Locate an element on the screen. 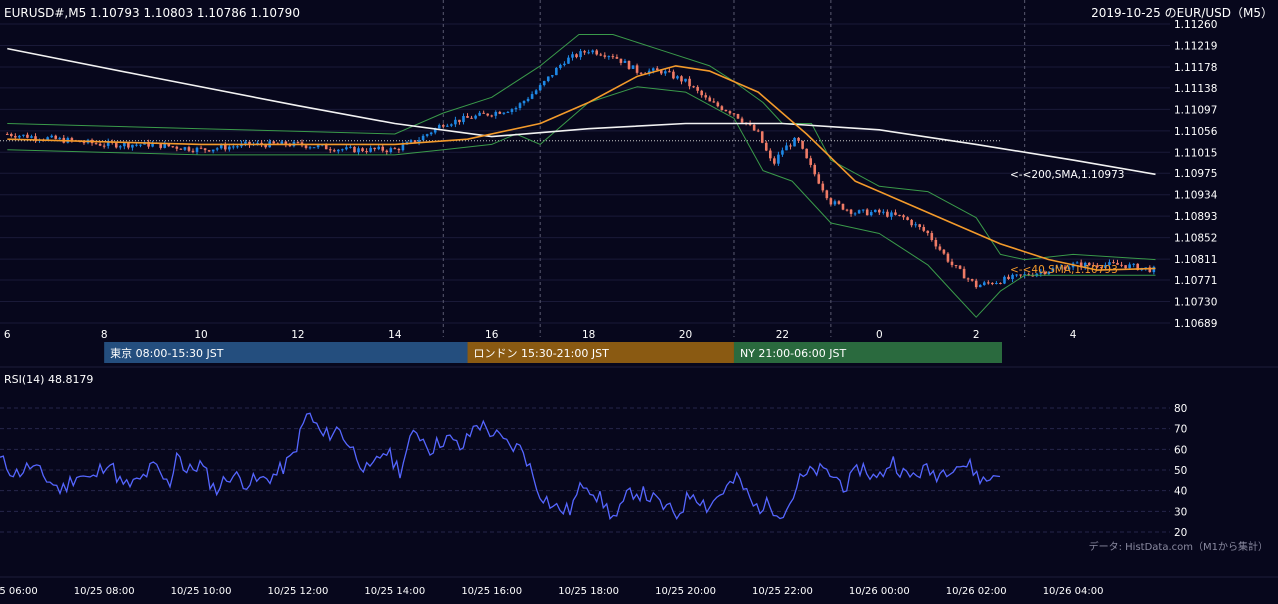 Image resolution: width=1278 pixels, height=604 pixels. sma200-label: <-<200,SMA,1.10973 is located at coordinates (1067, 175).